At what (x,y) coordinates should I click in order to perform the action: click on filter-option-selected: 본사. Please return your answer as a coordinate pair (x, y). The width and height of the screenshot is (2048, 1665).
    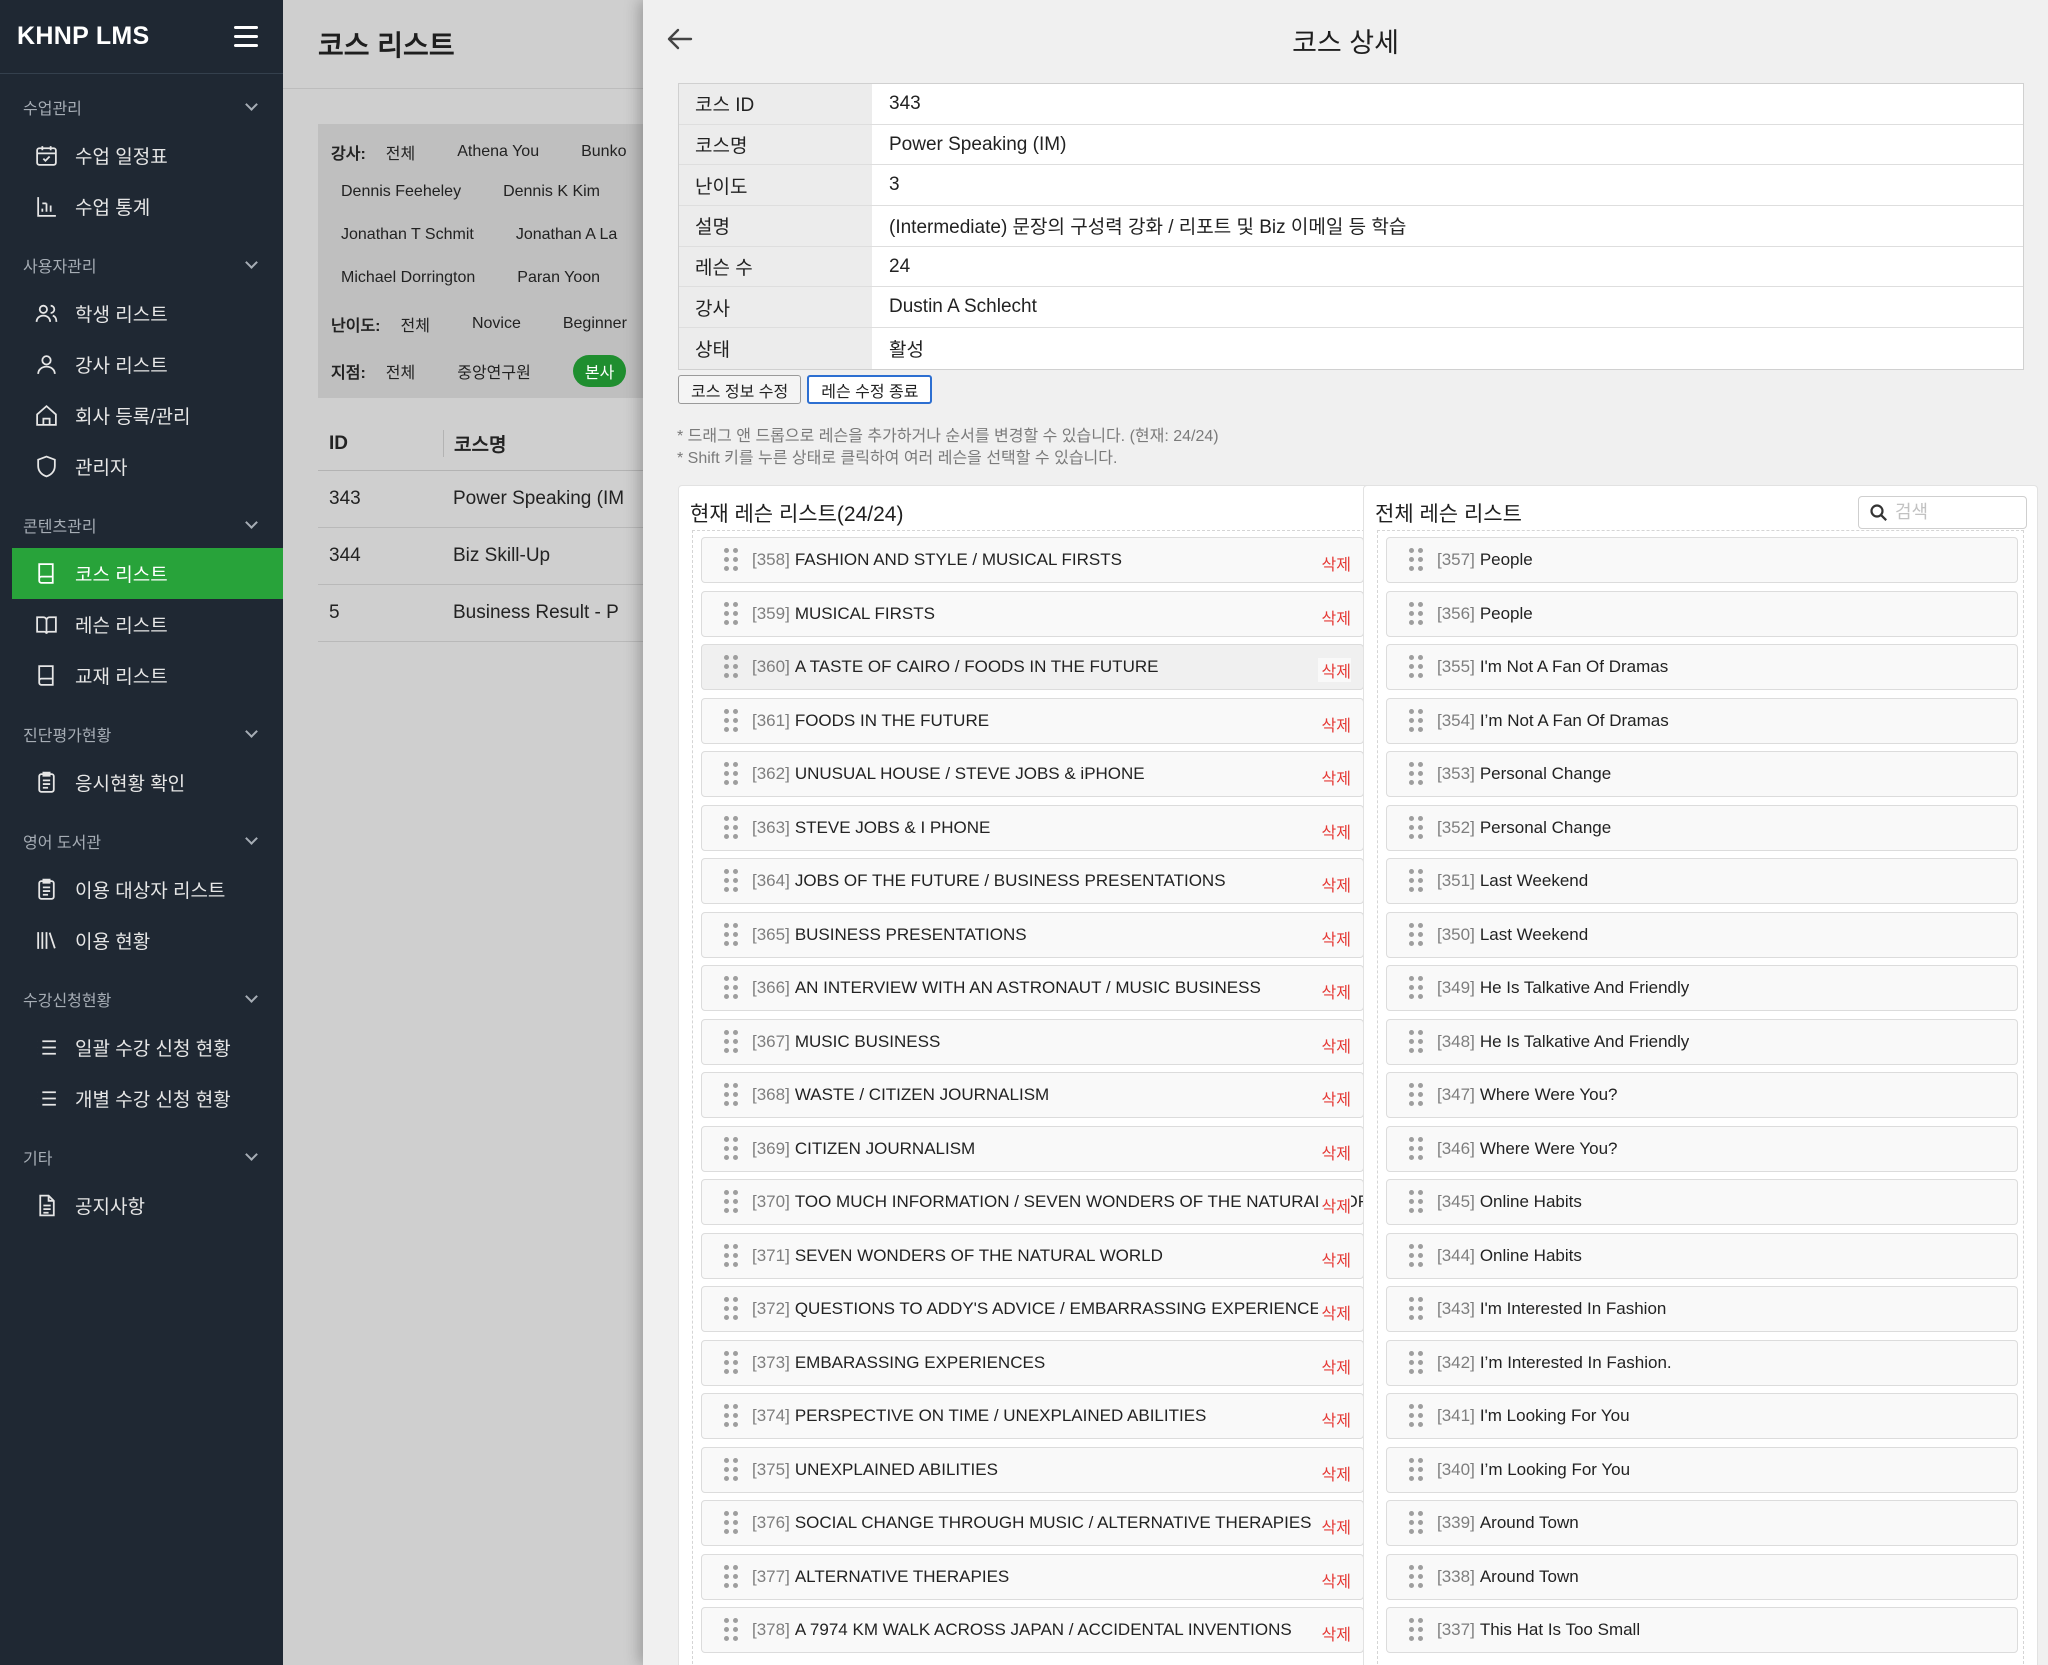
    Looking at the image, I should click on (599, 371).